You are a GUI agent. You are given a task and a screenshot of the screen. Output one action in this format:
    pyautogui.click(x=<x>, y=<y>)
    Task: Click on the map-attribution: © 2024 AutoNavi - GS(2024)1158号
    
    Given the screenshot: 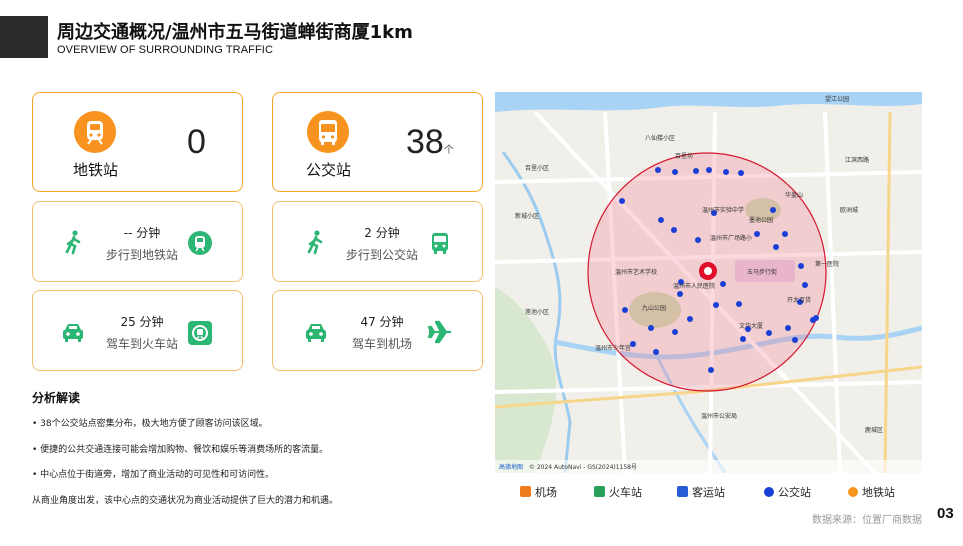 What is the action you would take?
    pyautogui.click(x=582, y=467)
    